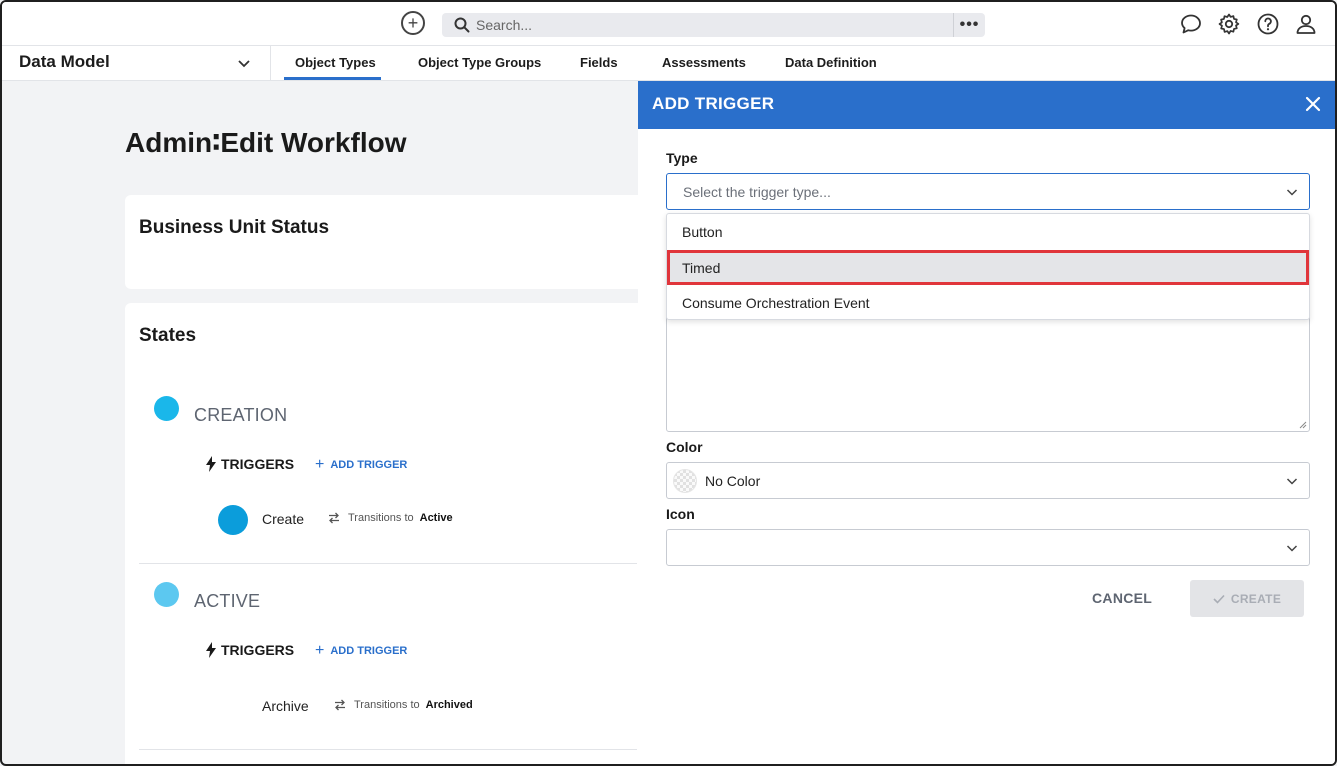  I want to click on transition-target: Archived, so click(449, 705).